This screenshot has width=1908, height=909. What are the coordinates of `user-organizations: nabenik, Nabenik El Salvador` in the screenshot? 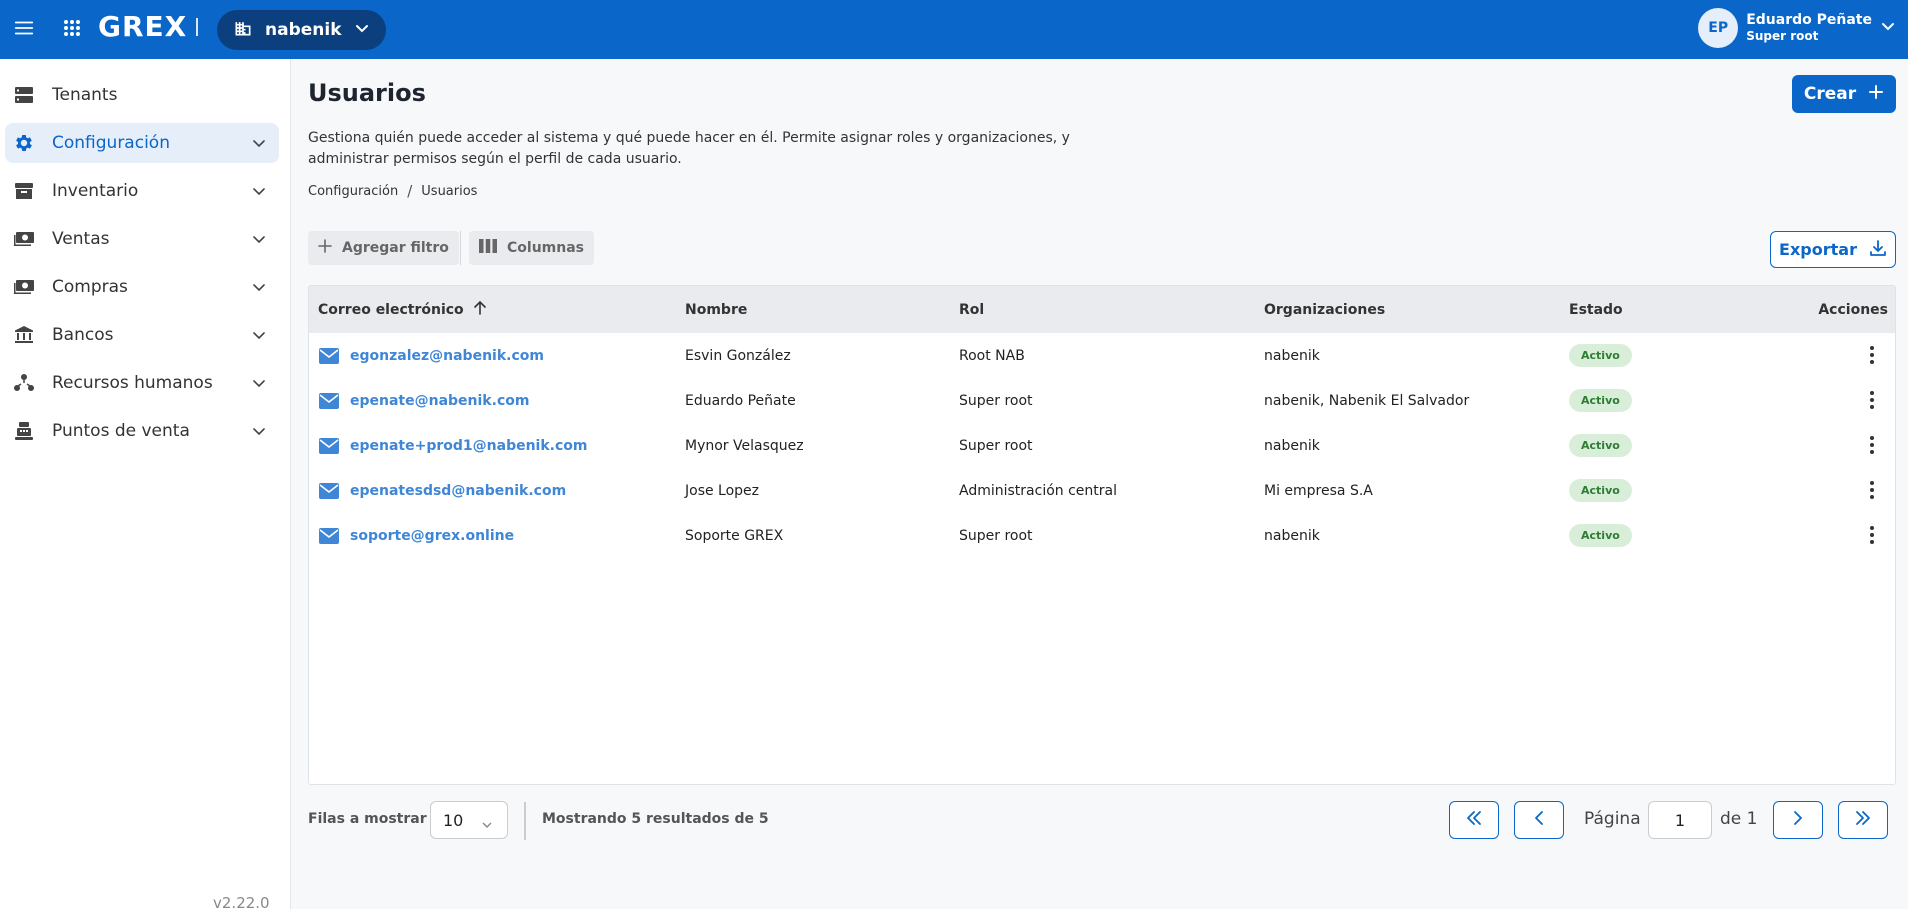 It's located at (1367, 400).